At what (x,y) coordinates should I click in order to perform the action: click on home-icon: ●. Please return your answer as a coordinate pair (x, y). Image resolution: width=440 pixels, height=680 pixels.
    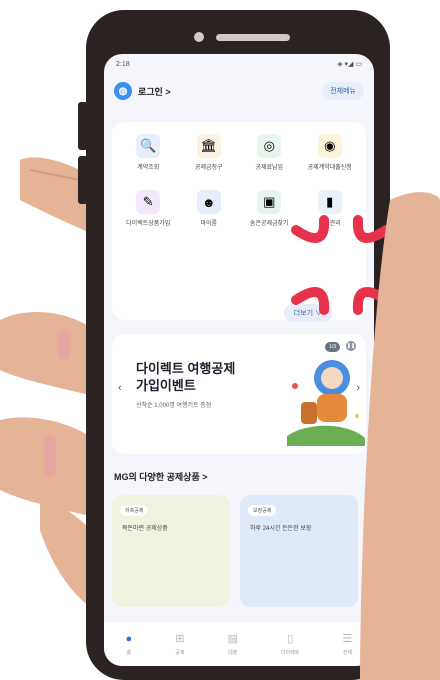
    Looking at the image, I should click on (129, 638).